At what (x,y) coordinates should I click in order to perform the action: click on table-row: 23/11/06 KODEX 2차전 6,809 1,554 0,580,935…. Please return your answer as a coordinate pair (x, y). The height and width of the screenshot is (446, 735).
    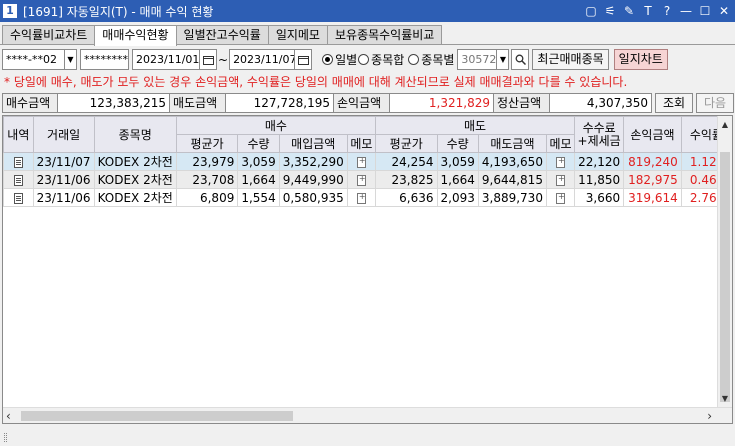
    Looking at the image, I should click on (367, 197).